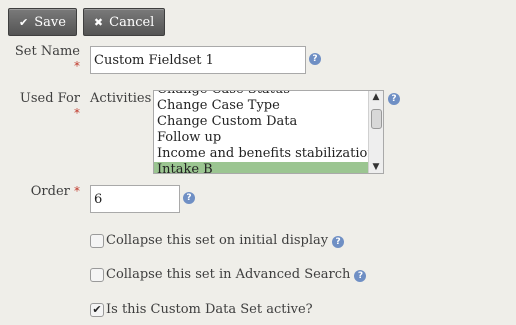 The image size is (516, 325). What do you see at coordinates (121, 98) in the screenshot?
I see `used-for-entity: Activities` at bounding box center [121, 98].